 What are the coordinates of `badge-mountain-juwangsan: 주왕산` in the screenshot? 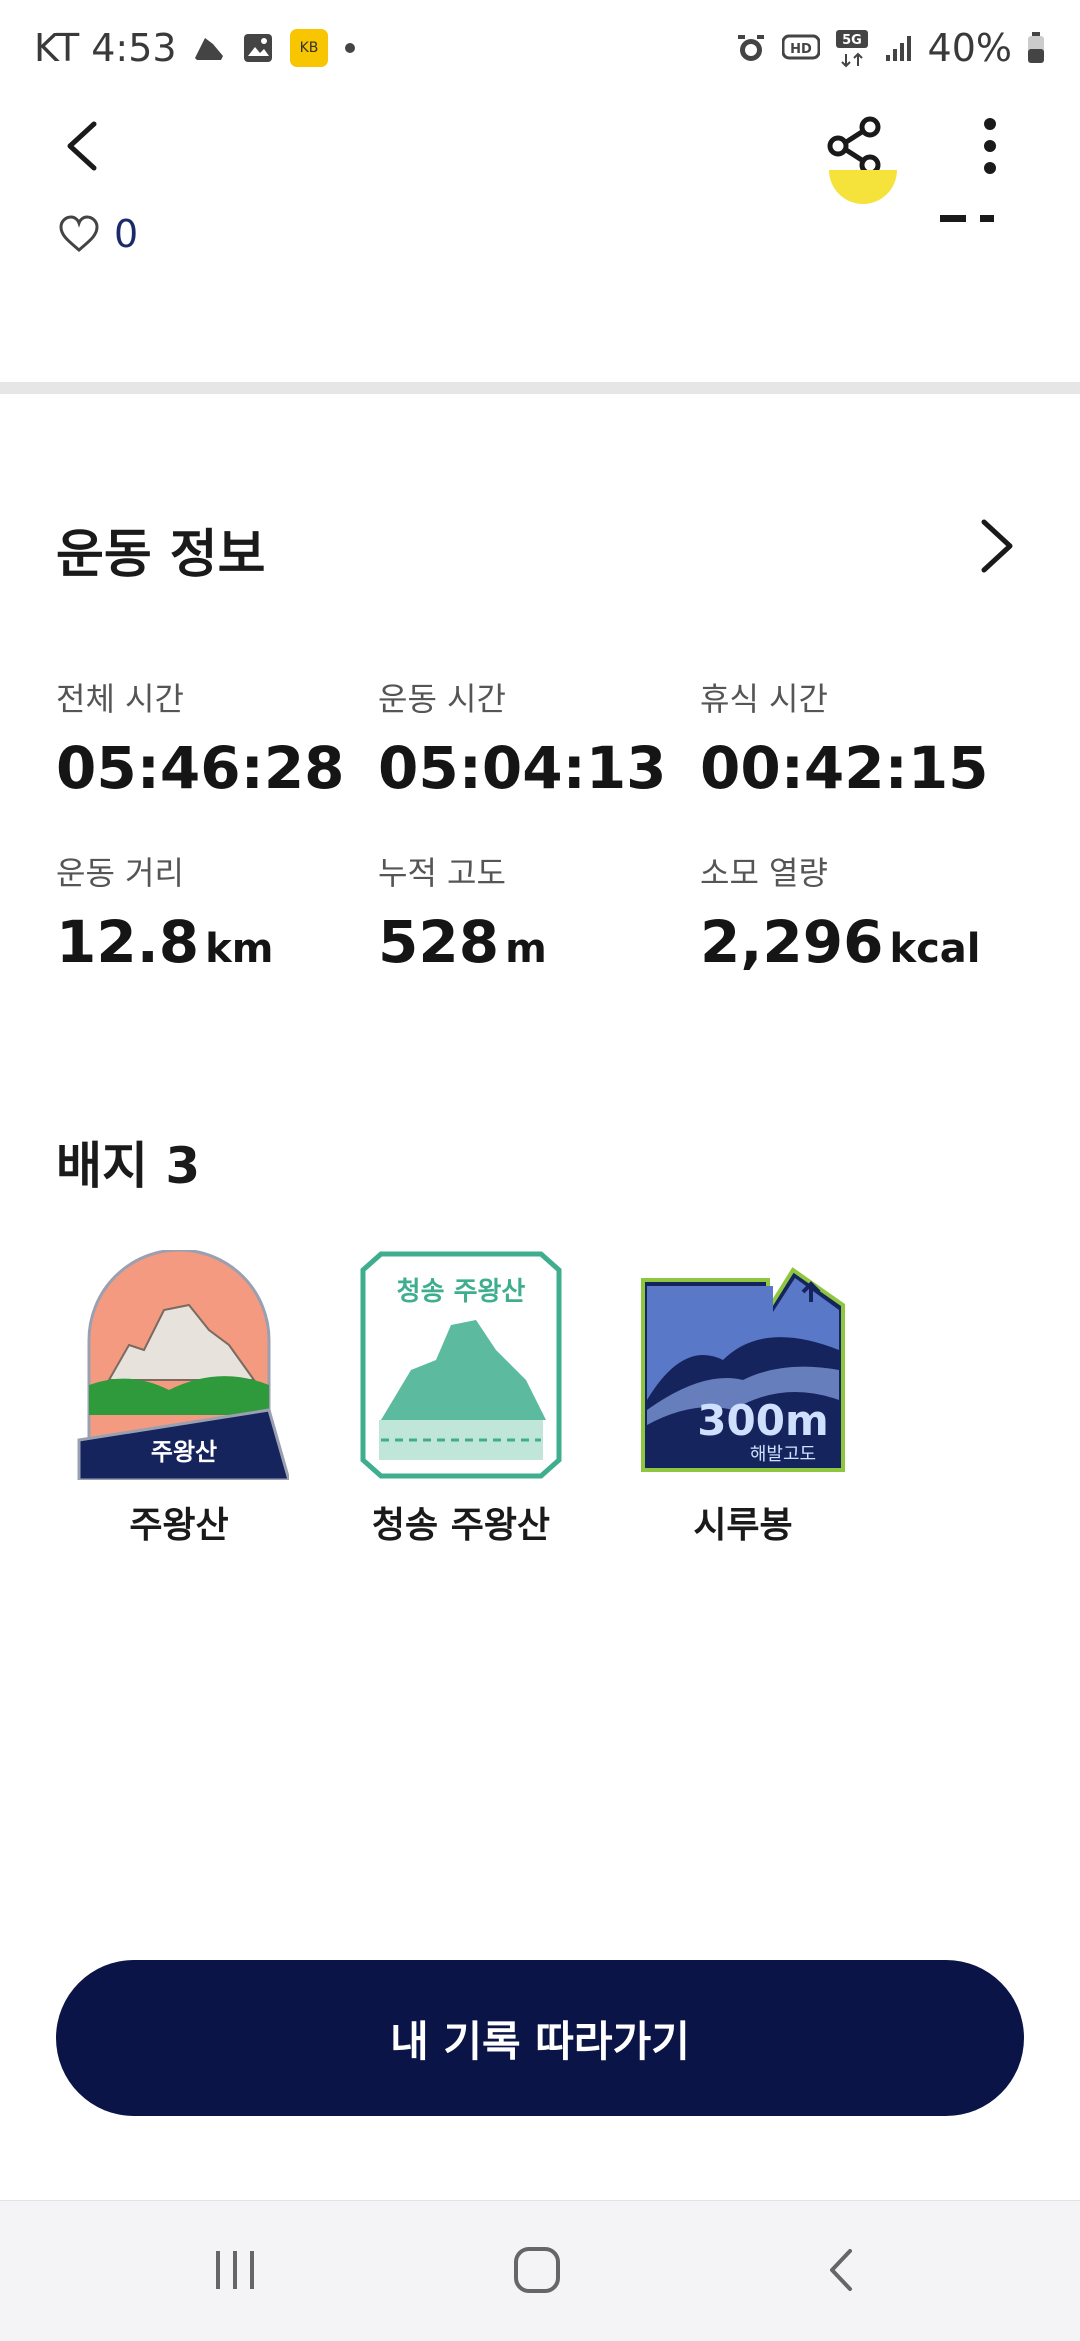 It's located at (179, 1365).